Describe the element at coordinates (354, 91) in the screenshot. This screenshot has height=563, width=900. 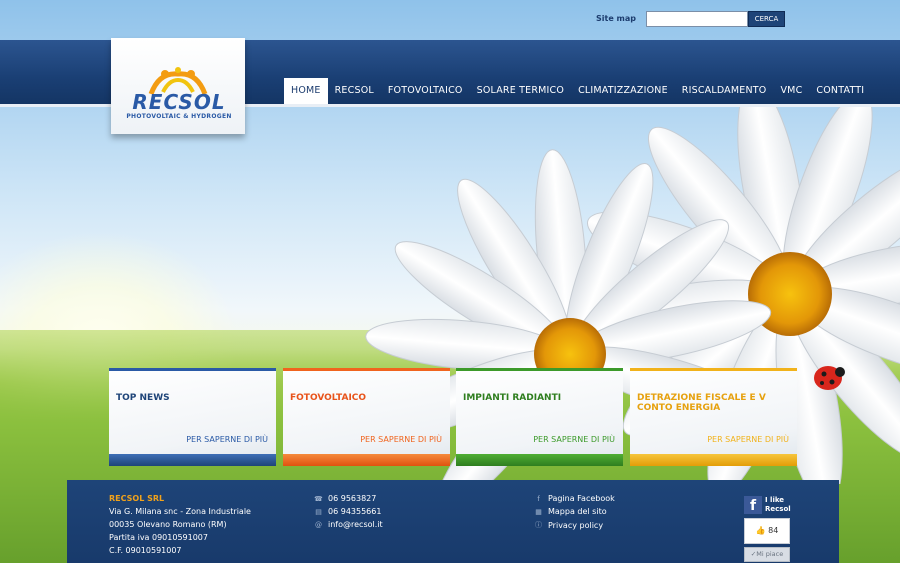
I see `nav-item-recsol: RECSOL` at that location.